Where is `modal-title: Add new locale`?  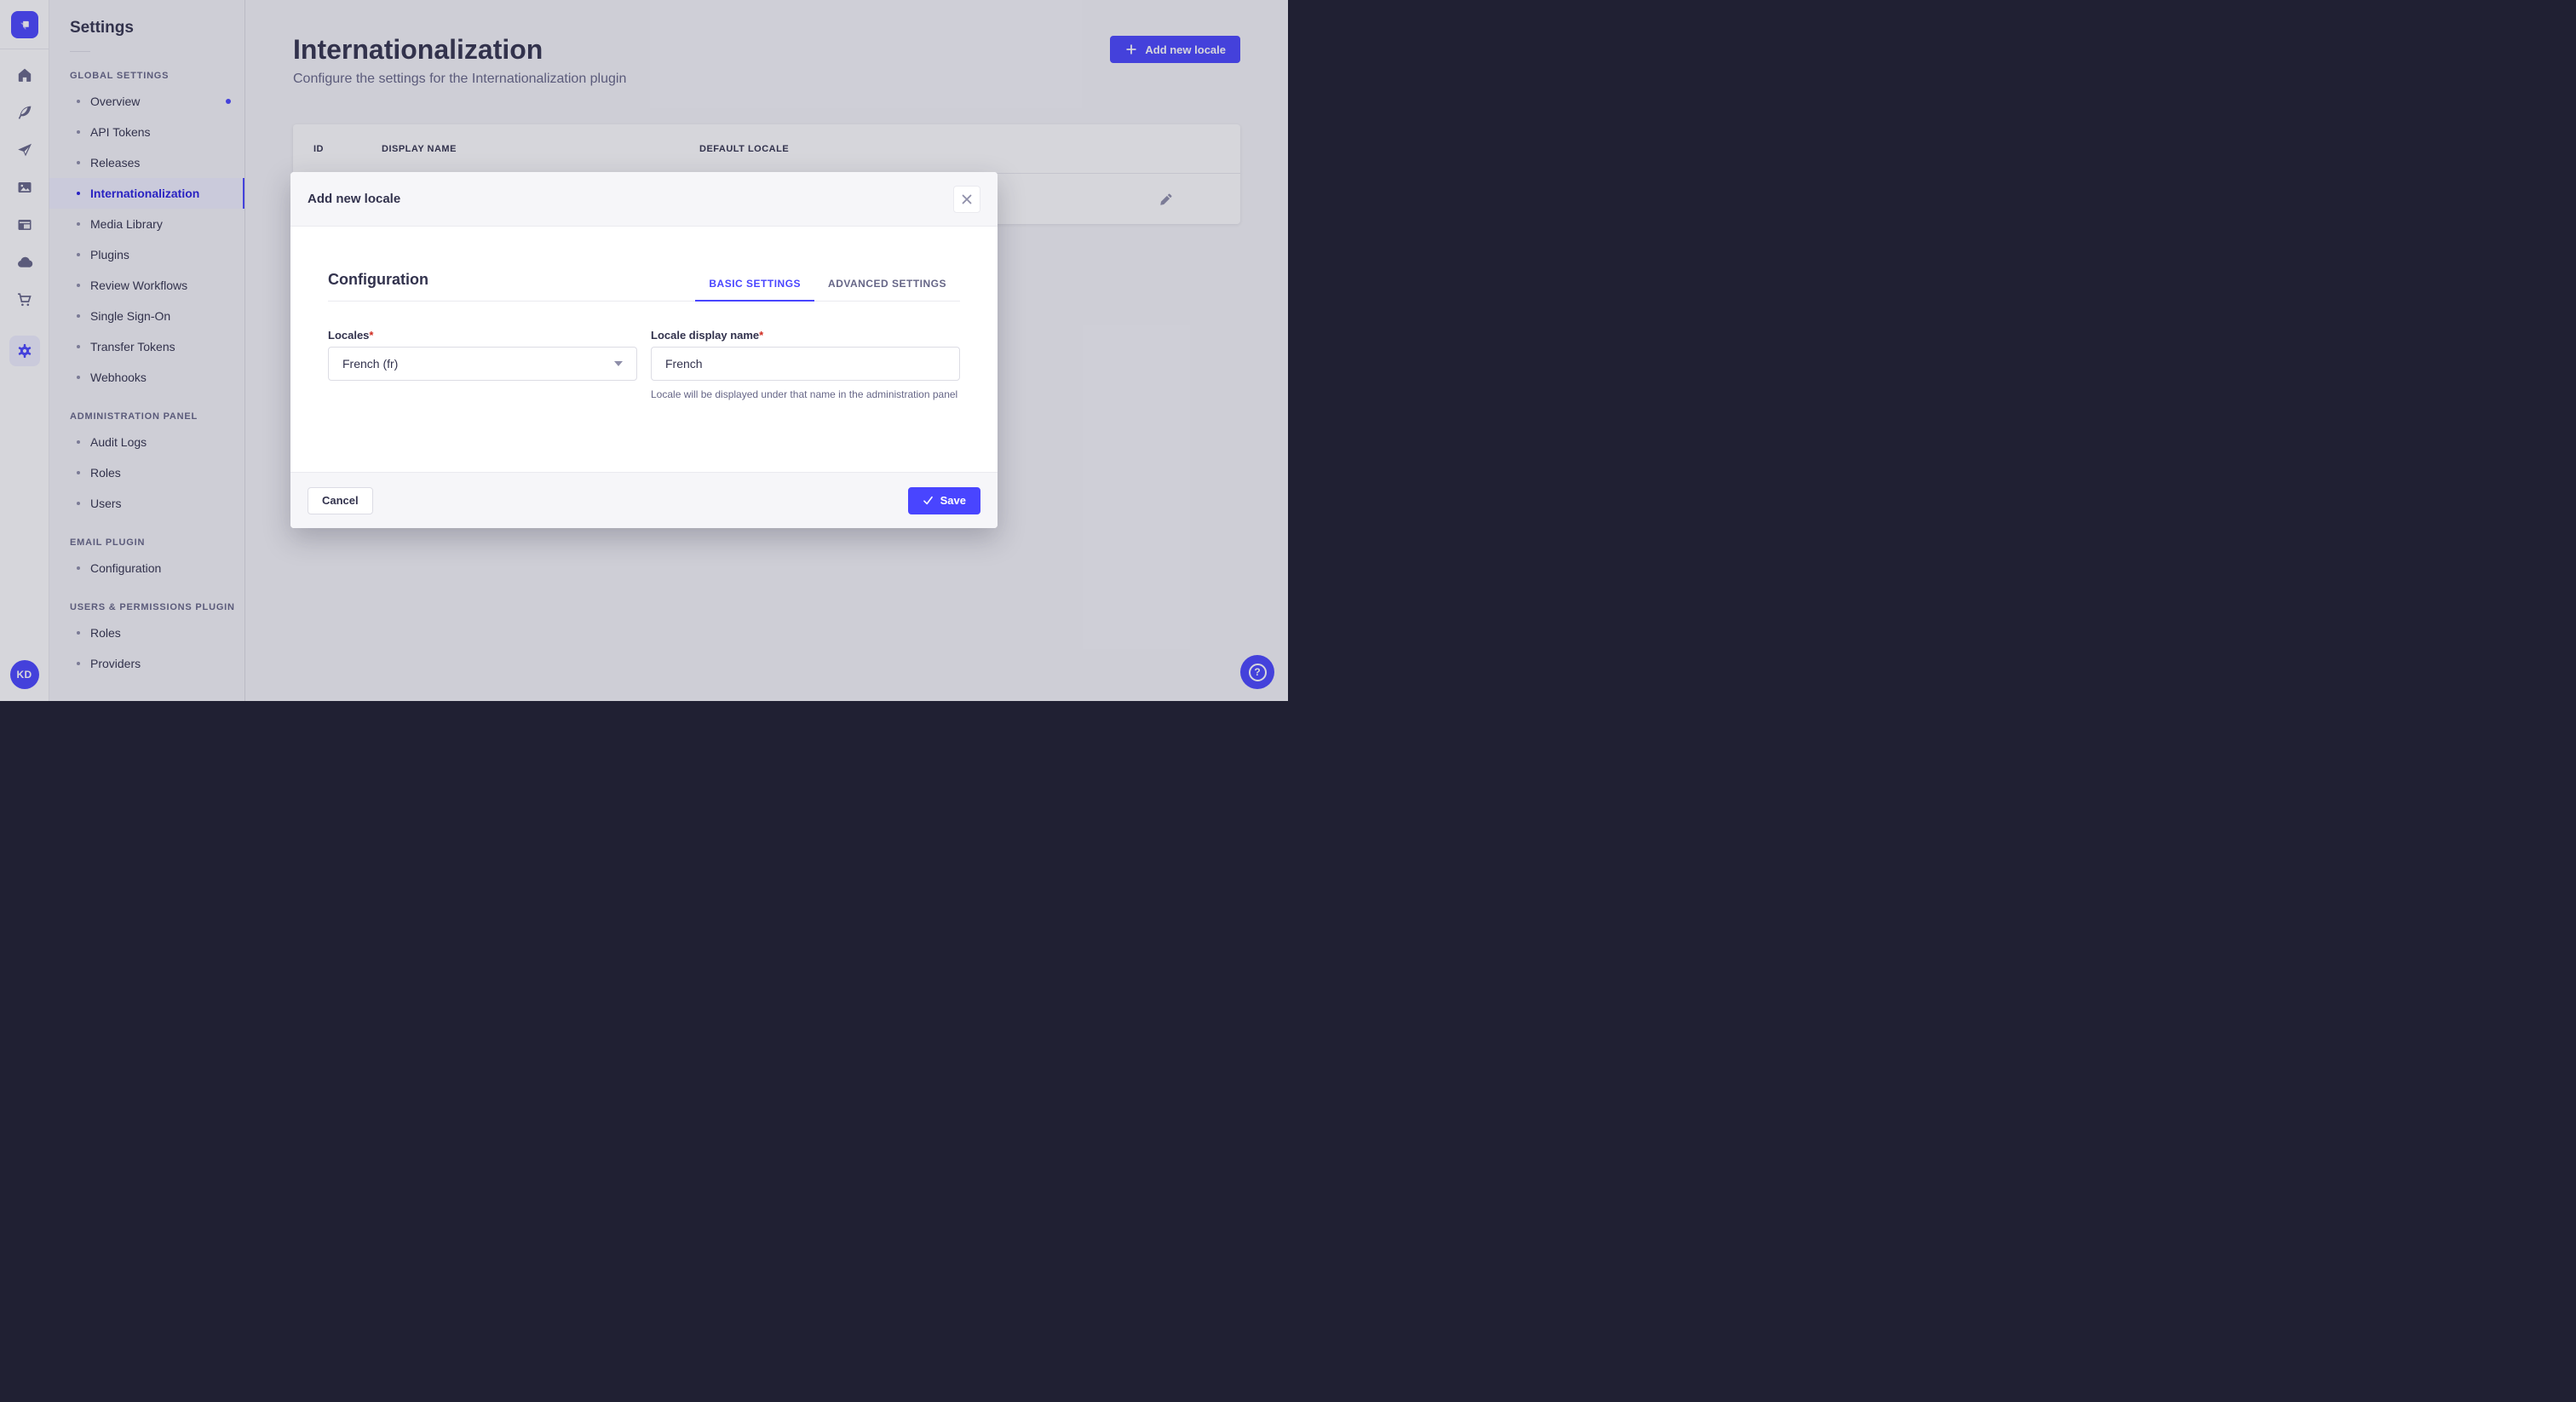
modal-title: Add new locale is located at coordinates (354, 199).